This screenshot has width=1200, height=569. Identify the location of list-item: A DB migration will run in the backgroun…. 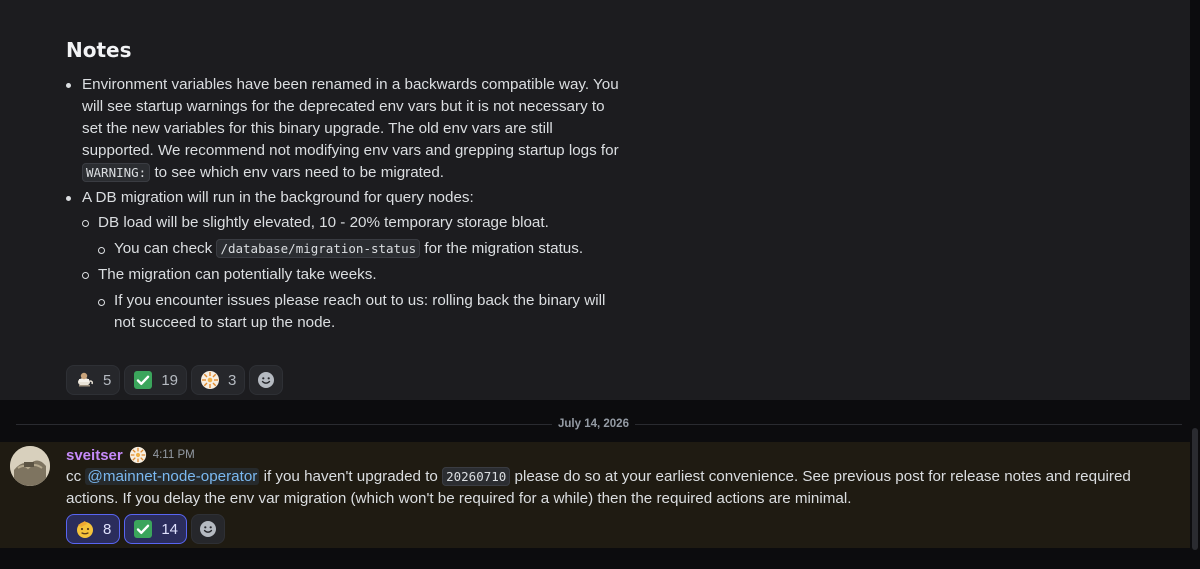
(346, 260).